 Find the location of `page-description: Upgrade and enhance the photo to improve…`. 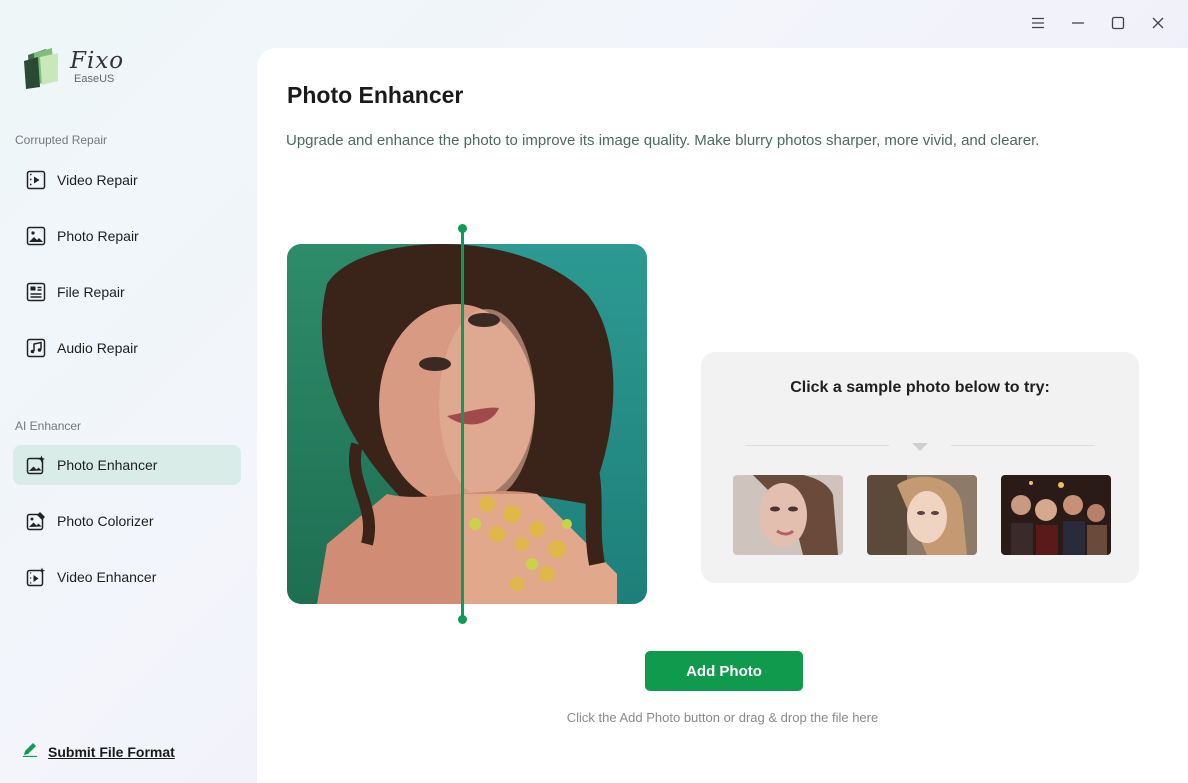

page-description: Upgrade and enhance the photo to improve… is located at coordinates (663, 140).